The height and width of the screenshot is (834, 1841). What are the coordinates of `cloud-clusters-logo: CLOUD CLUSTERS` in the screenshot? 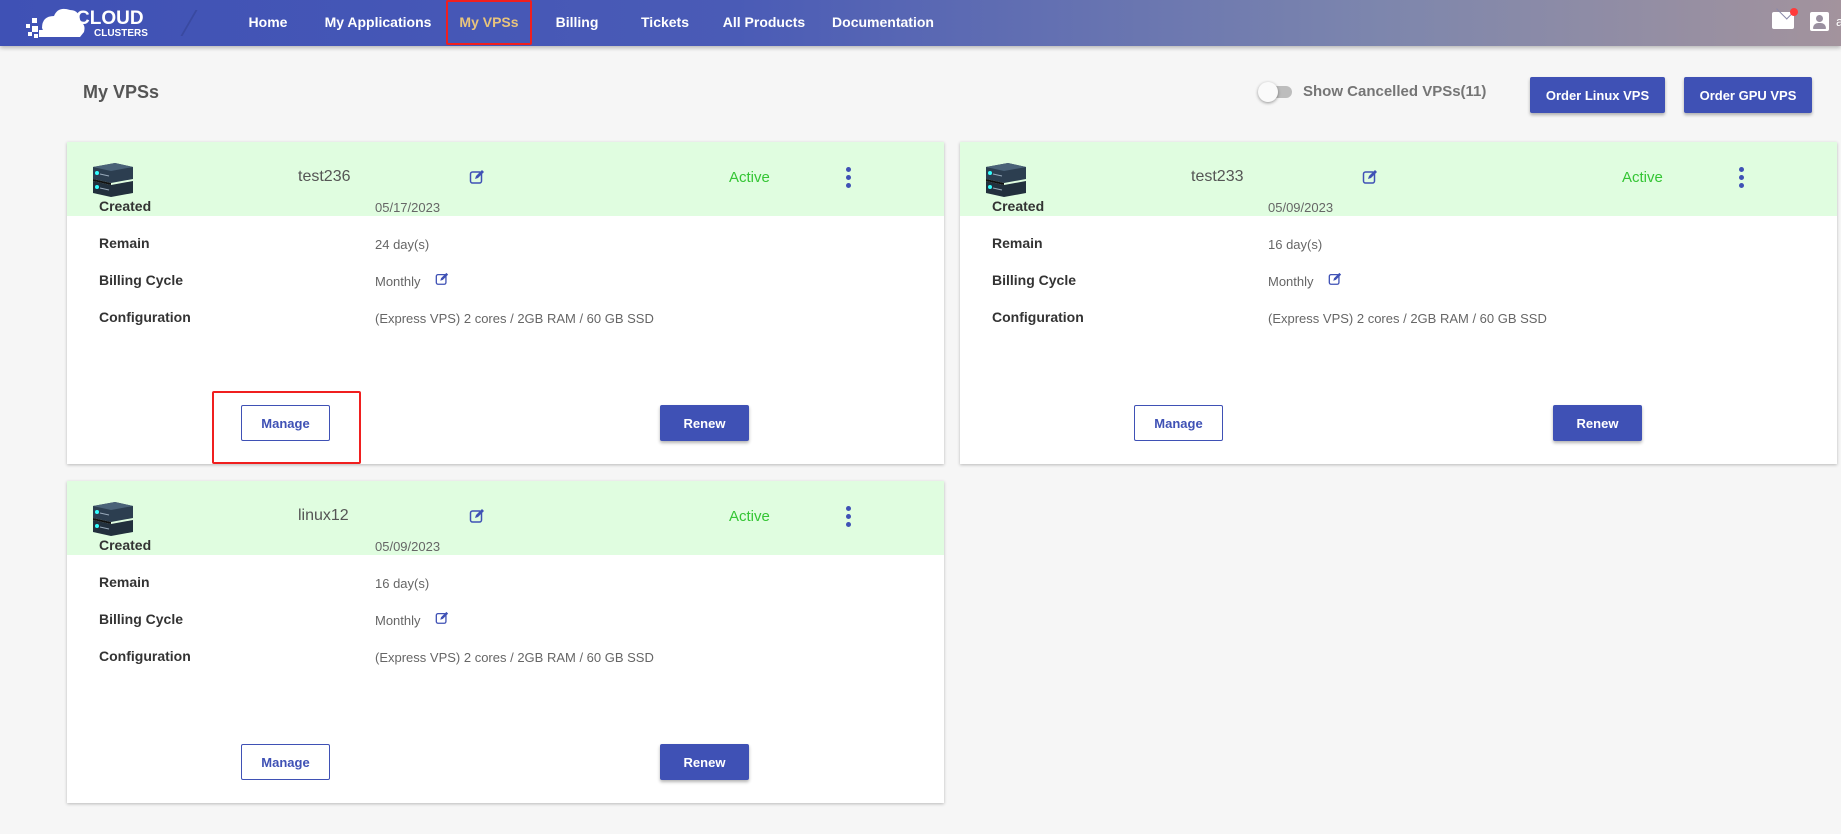 It's located at (99, 23).